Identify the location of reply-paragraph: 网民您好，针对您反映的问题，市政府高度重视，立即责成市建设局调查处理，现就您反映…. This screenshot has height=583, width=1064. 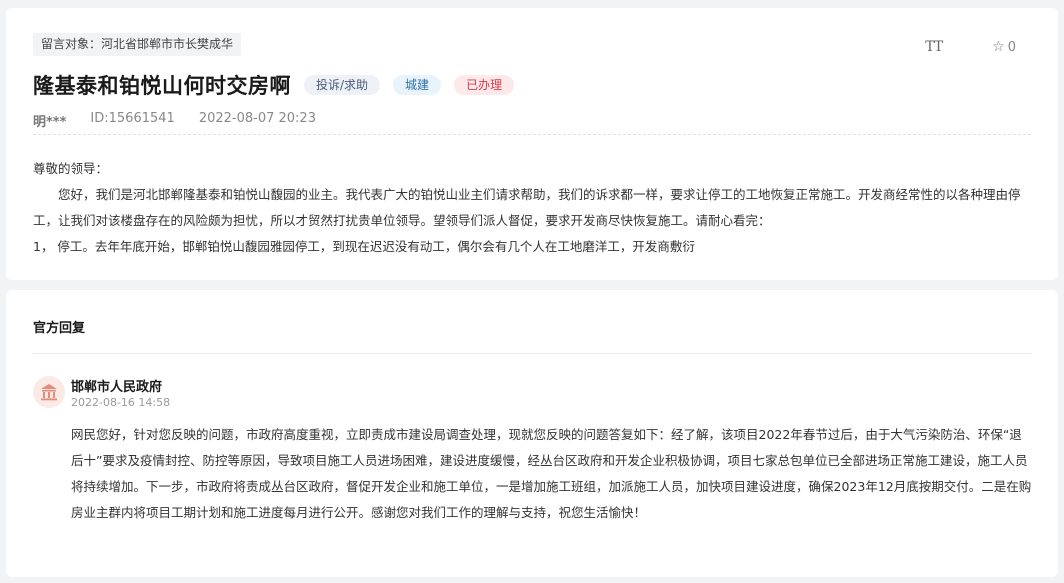
(551, 473).